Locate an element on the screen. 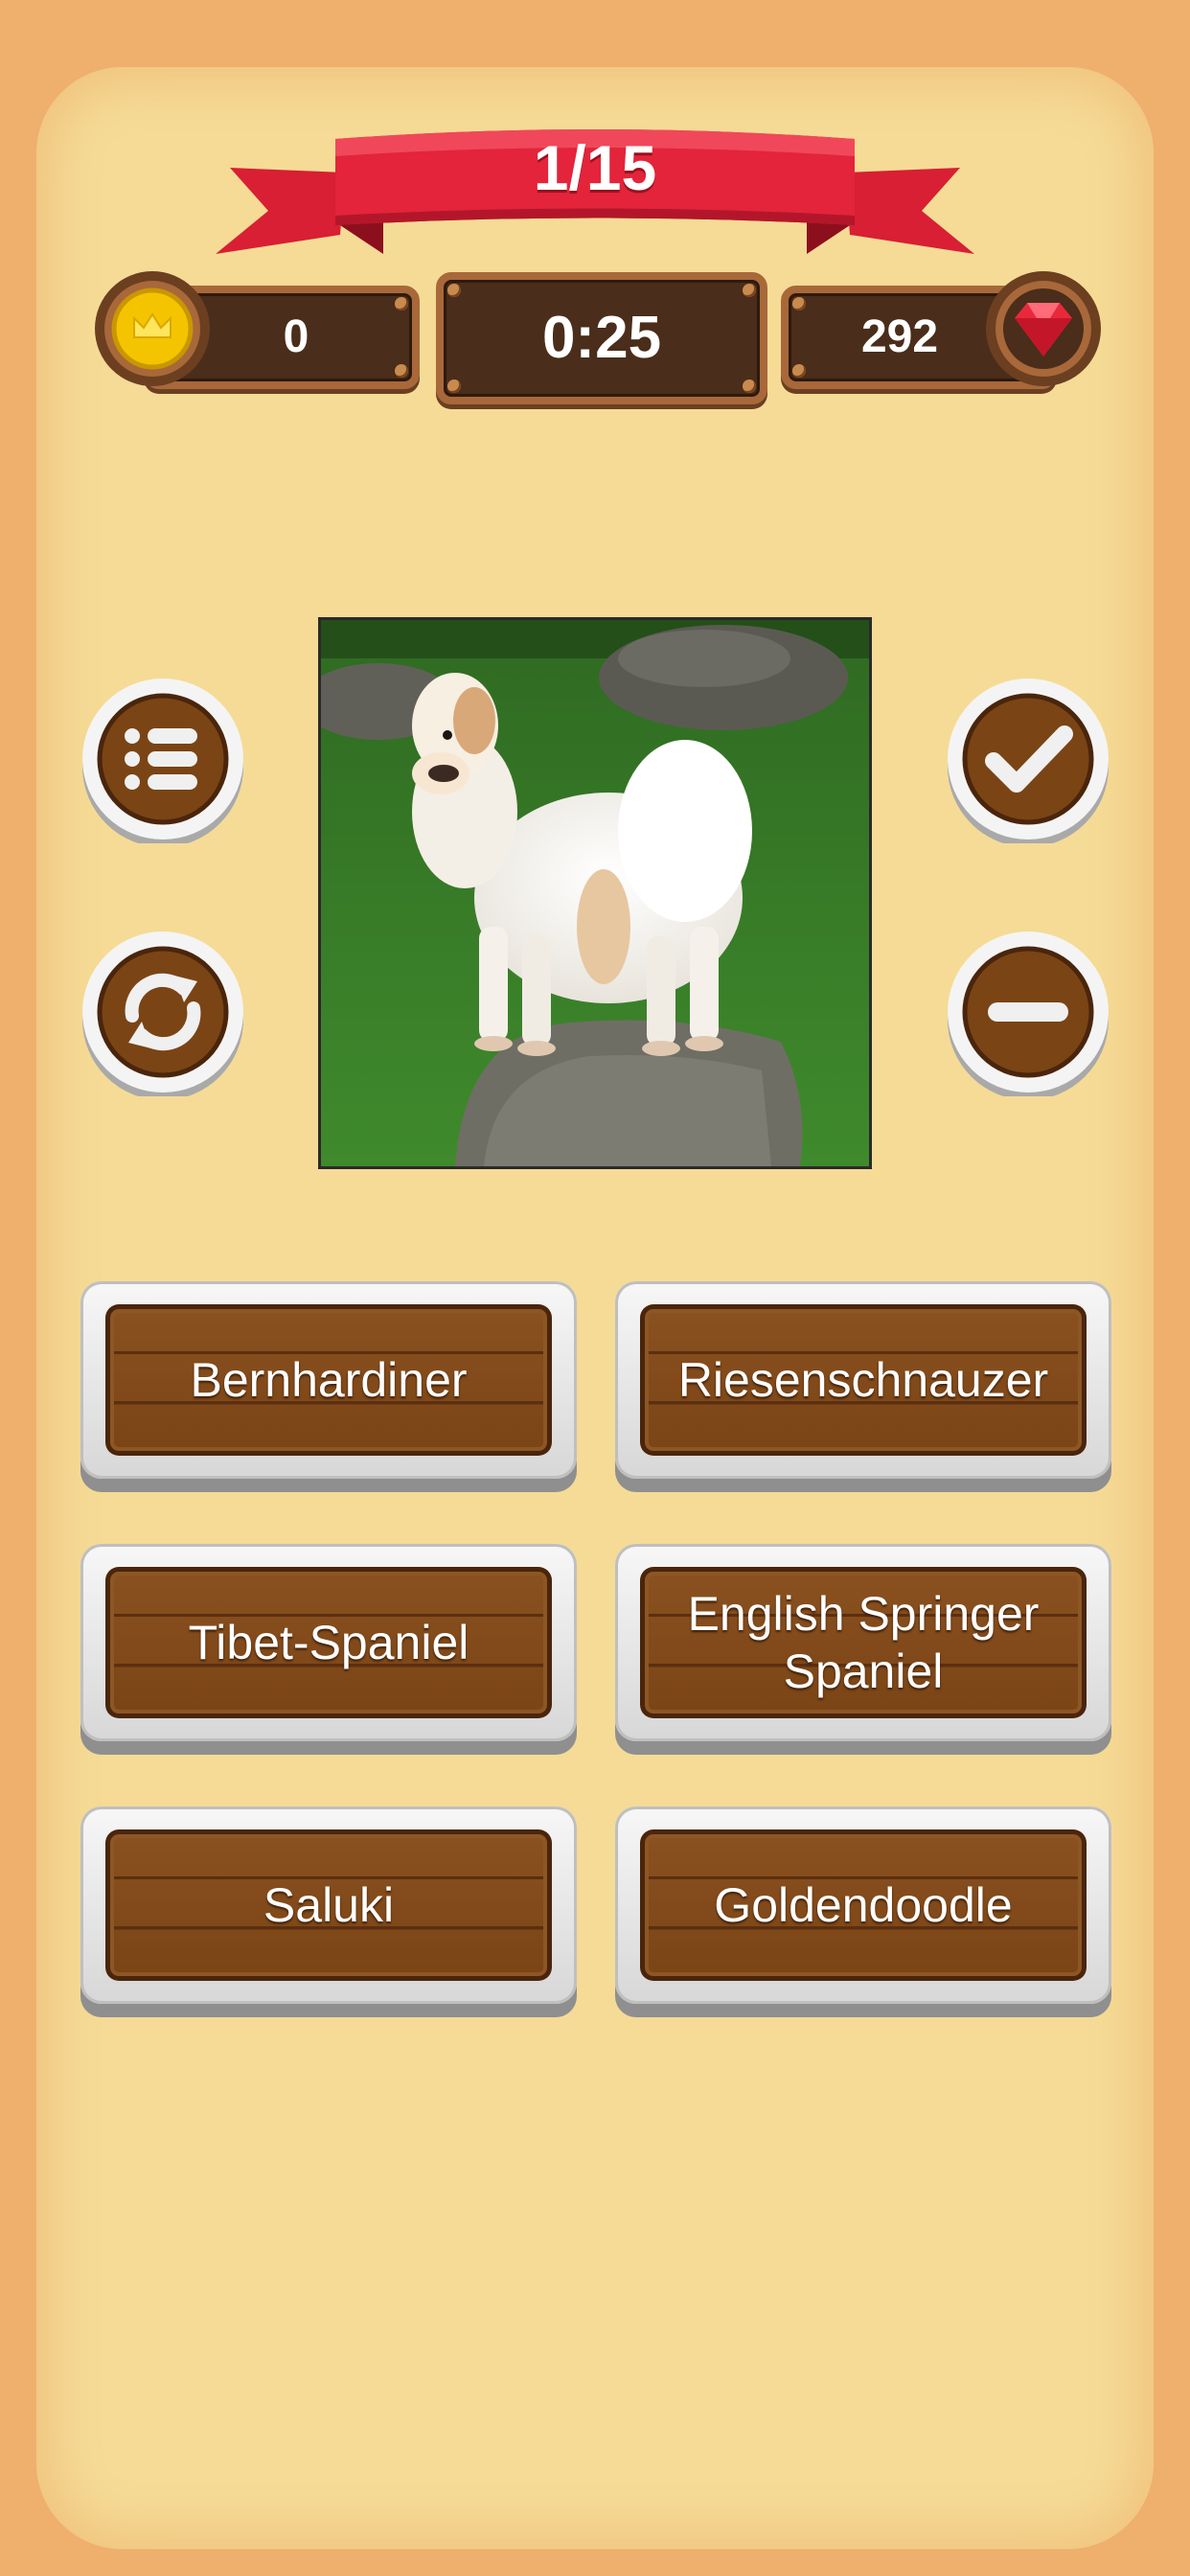 The image size is (1190, 2576). answer-label: Goldendoodle is located at coordinates (864, 1905).